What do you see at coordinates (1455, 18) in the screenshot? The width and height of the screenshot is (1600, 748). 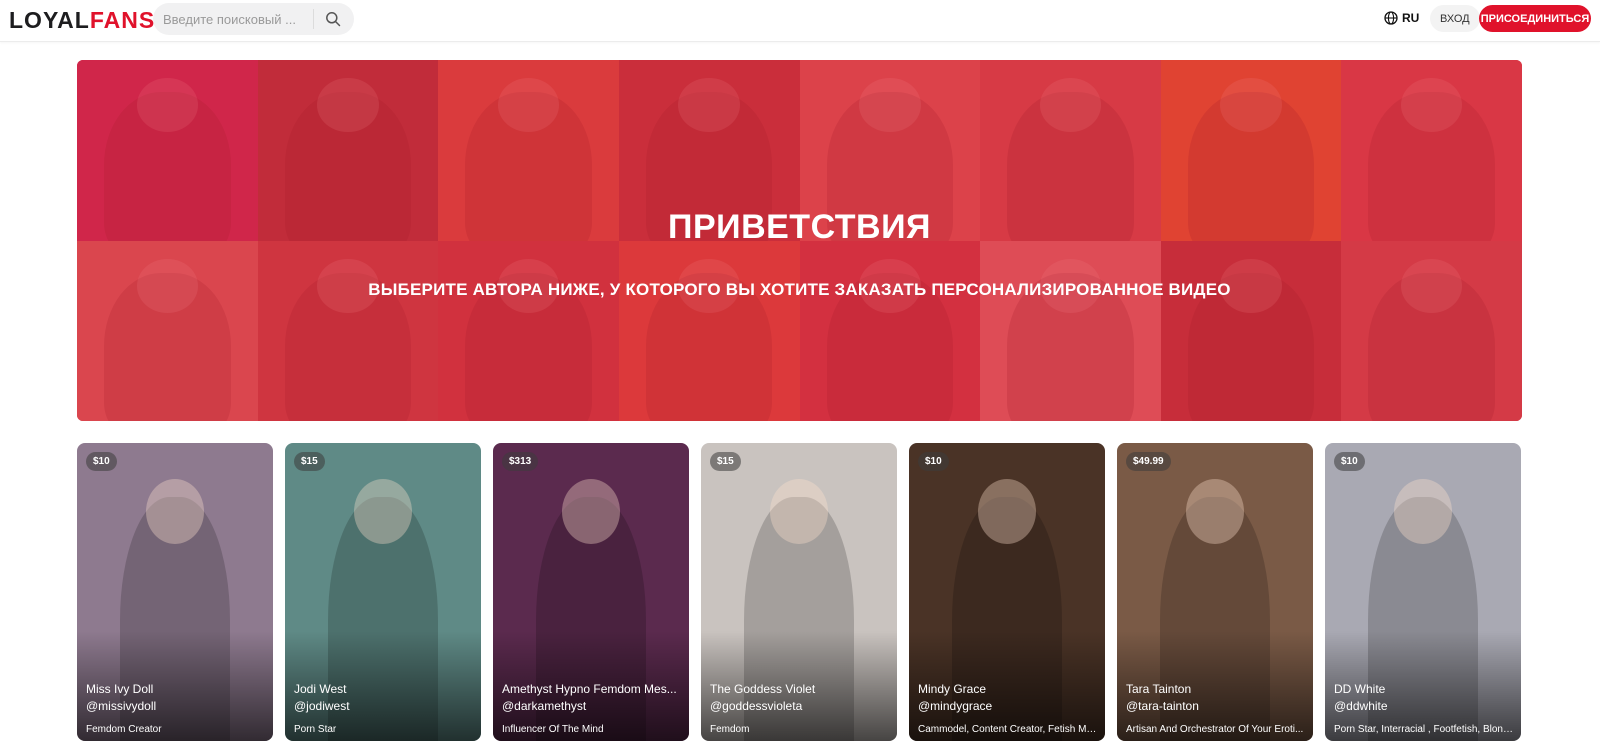 I see `login-button: ВХОД` at bounding box center [1455, 18].